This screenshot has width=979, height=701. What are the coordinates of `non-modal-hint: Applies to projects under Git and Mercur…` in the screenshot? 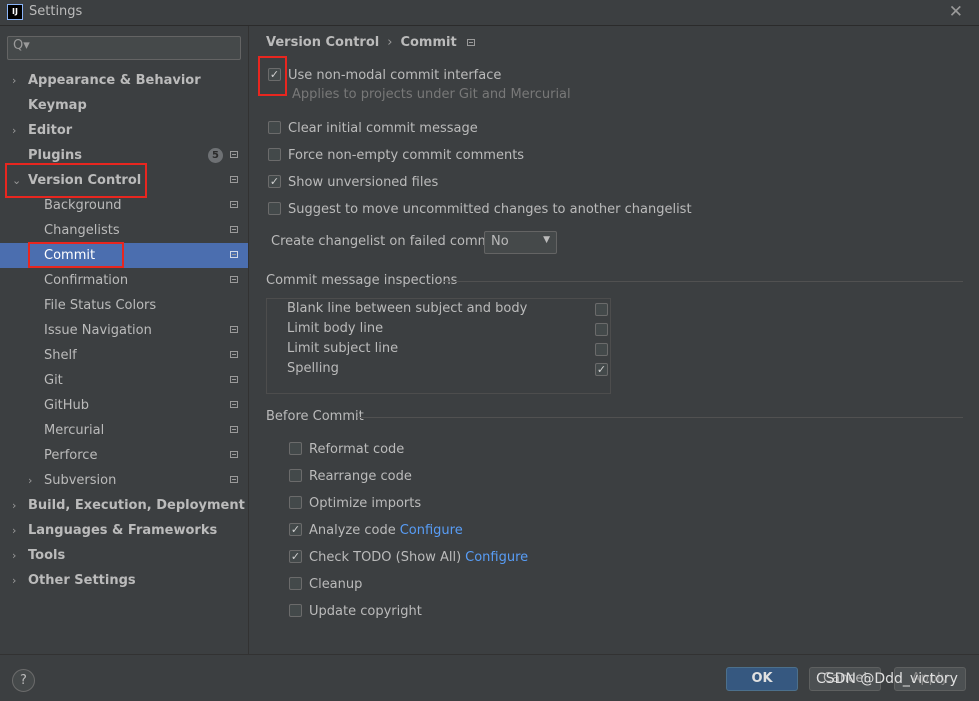 It's located at (431, 94).